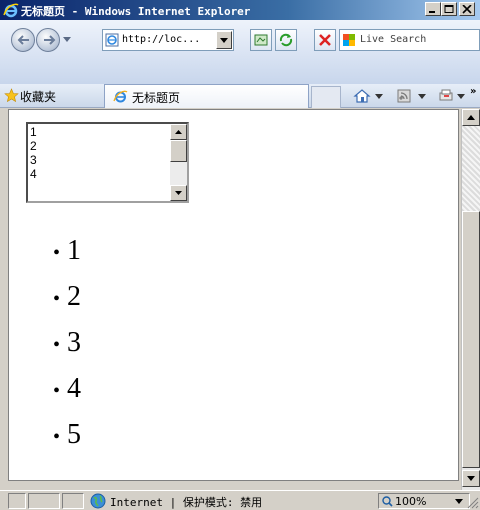 The image size is (480, 510). I want to click on refresh-icon, so click(286, 40).